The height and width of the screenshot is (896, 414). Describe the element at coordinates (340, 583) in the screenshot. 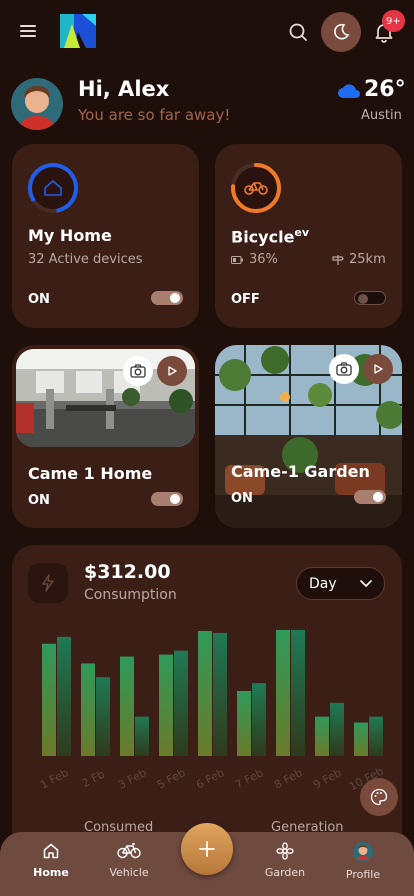

I see `period-select: Day` at that location.